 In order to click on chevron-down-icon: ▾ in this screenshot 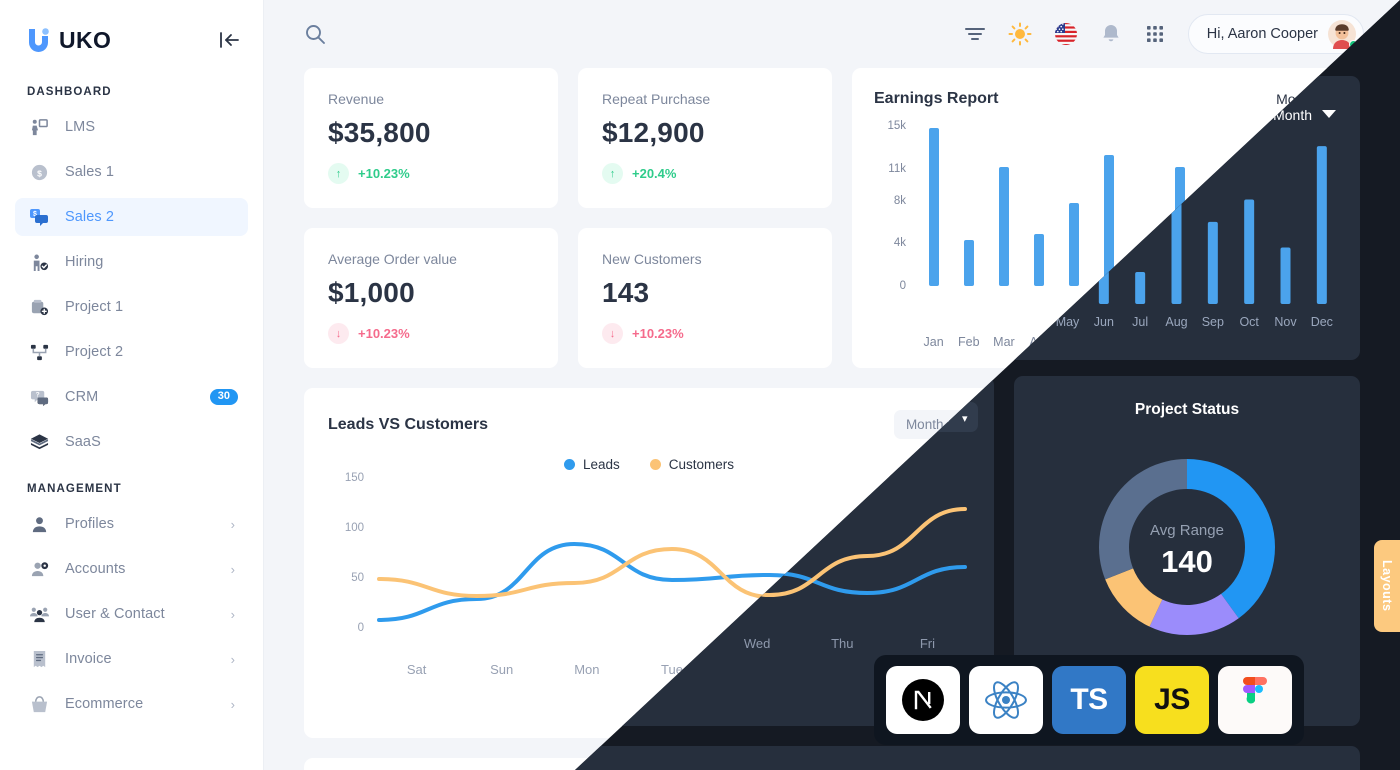, I will do `click(955, 425)`.